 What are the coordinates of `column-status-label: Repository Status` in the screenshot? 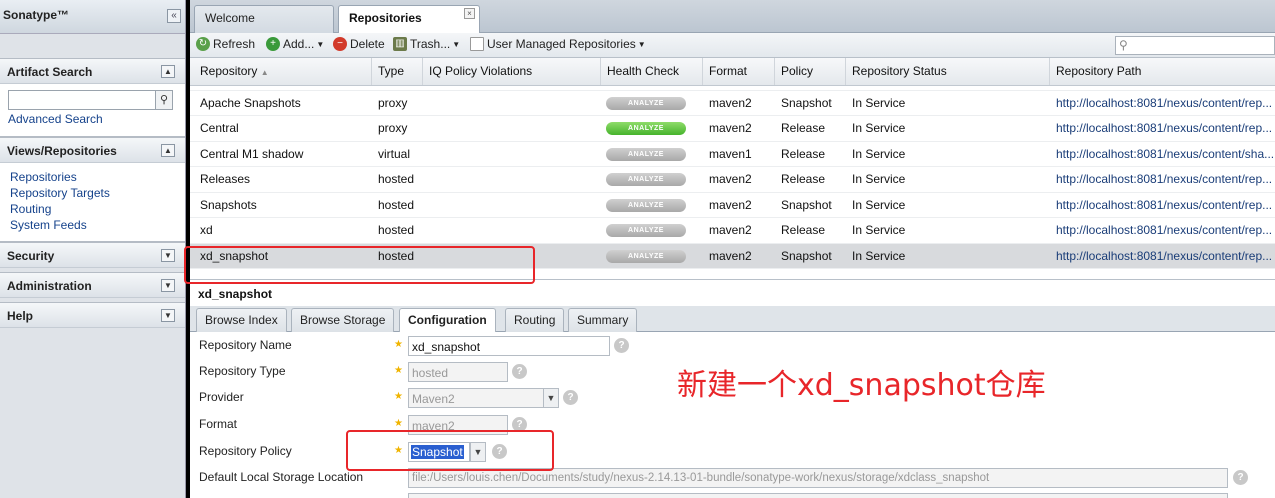 It's located at (899, 71).